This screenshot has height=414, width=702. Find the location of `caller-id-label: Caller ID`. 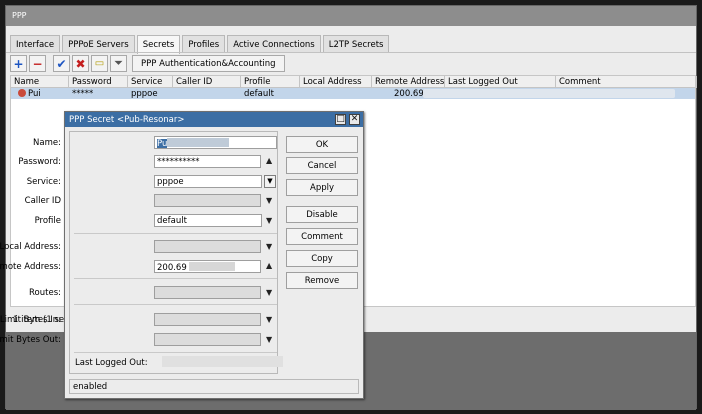

caller-id-label: Caller ID is located at coordinates (42, 201).